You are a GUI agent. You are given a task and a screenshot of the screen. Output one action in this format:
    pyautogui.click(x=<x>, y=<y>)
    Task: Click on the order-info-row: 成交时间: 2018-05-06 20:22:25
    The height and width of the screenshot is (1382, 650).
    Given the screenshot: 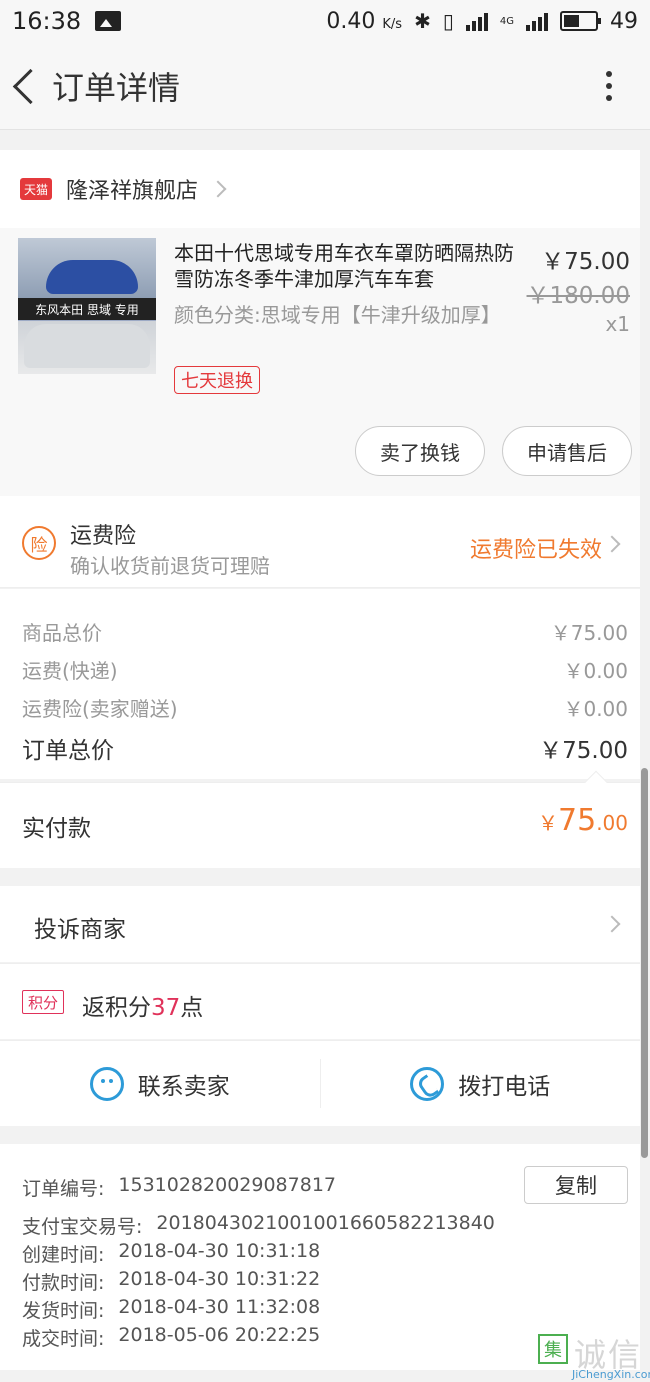 What is the action you would take?
    pyautogui.click(x=171, y=1337)
    